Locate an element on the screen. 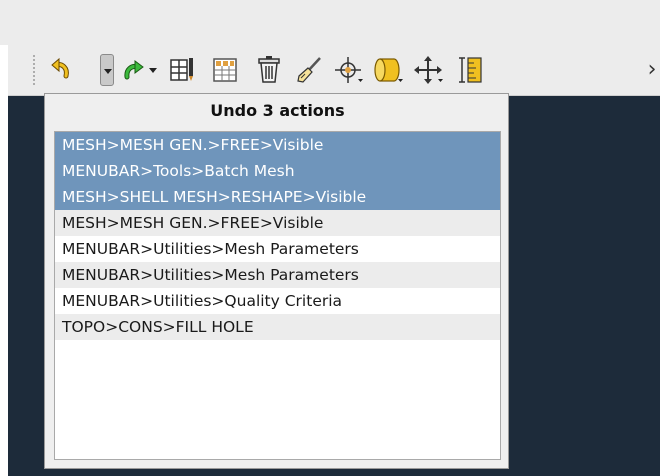  grid-panel-button is located at coordinates (225, 70).